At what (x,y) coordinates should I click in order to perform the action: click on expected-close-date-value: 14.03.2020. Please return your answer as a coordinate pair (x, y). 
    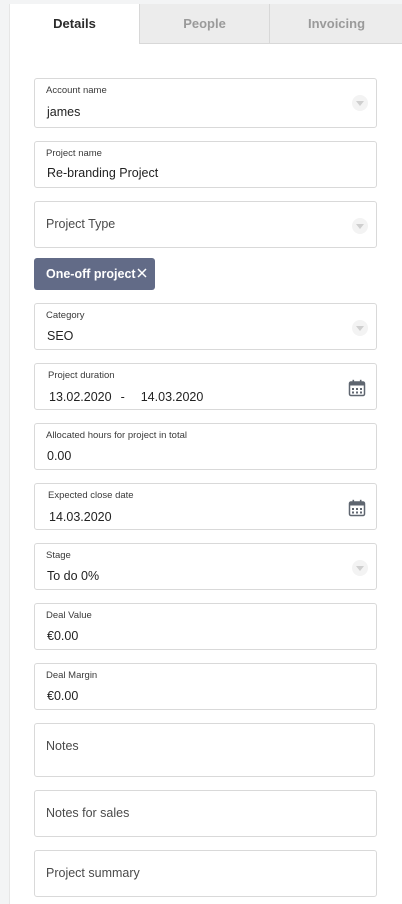
    Looking at the image, I should click on (80, 517).